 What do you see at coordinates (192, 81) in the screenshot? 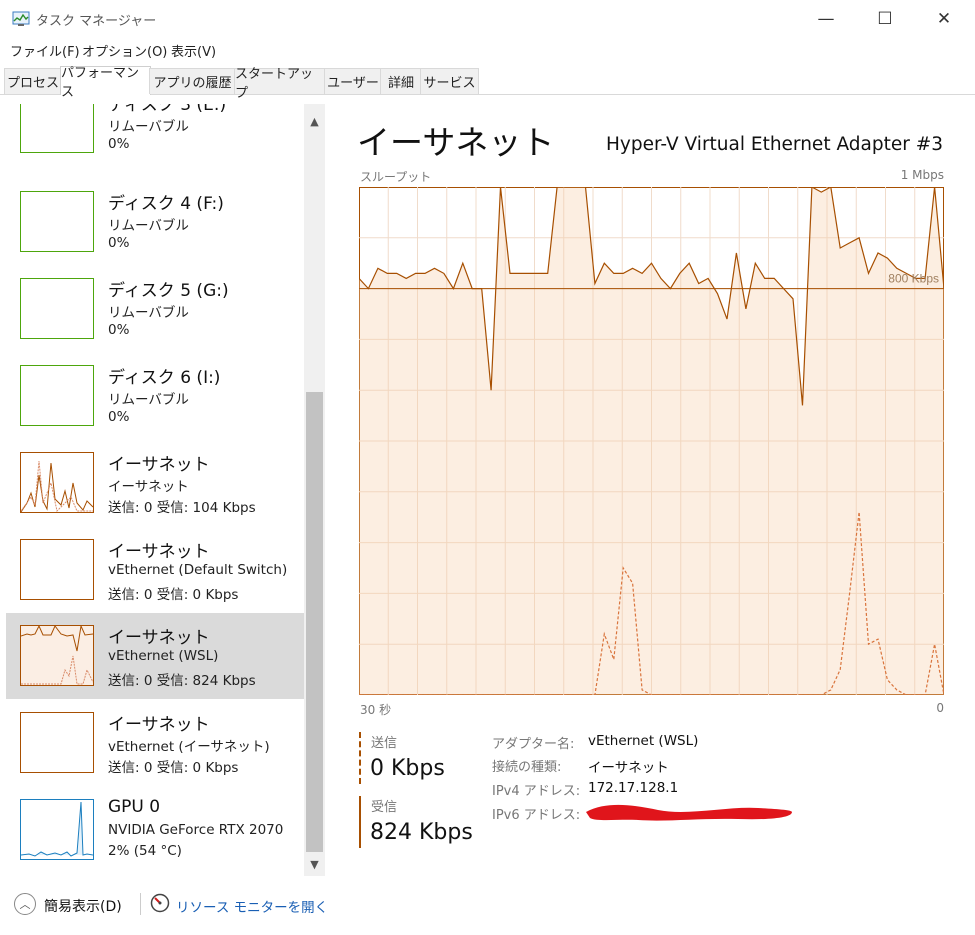
I see `tab-app-history: アプリの履歴` at bounding box center [192, 81].